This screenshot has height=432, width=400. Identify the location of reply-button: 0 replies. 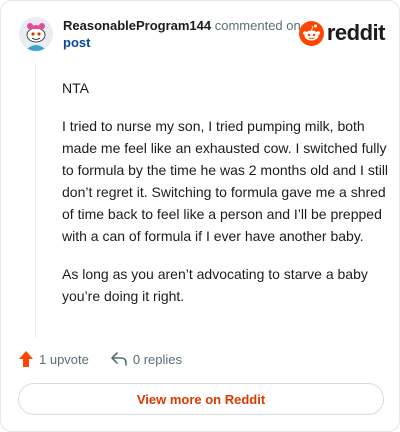
(146, 359).